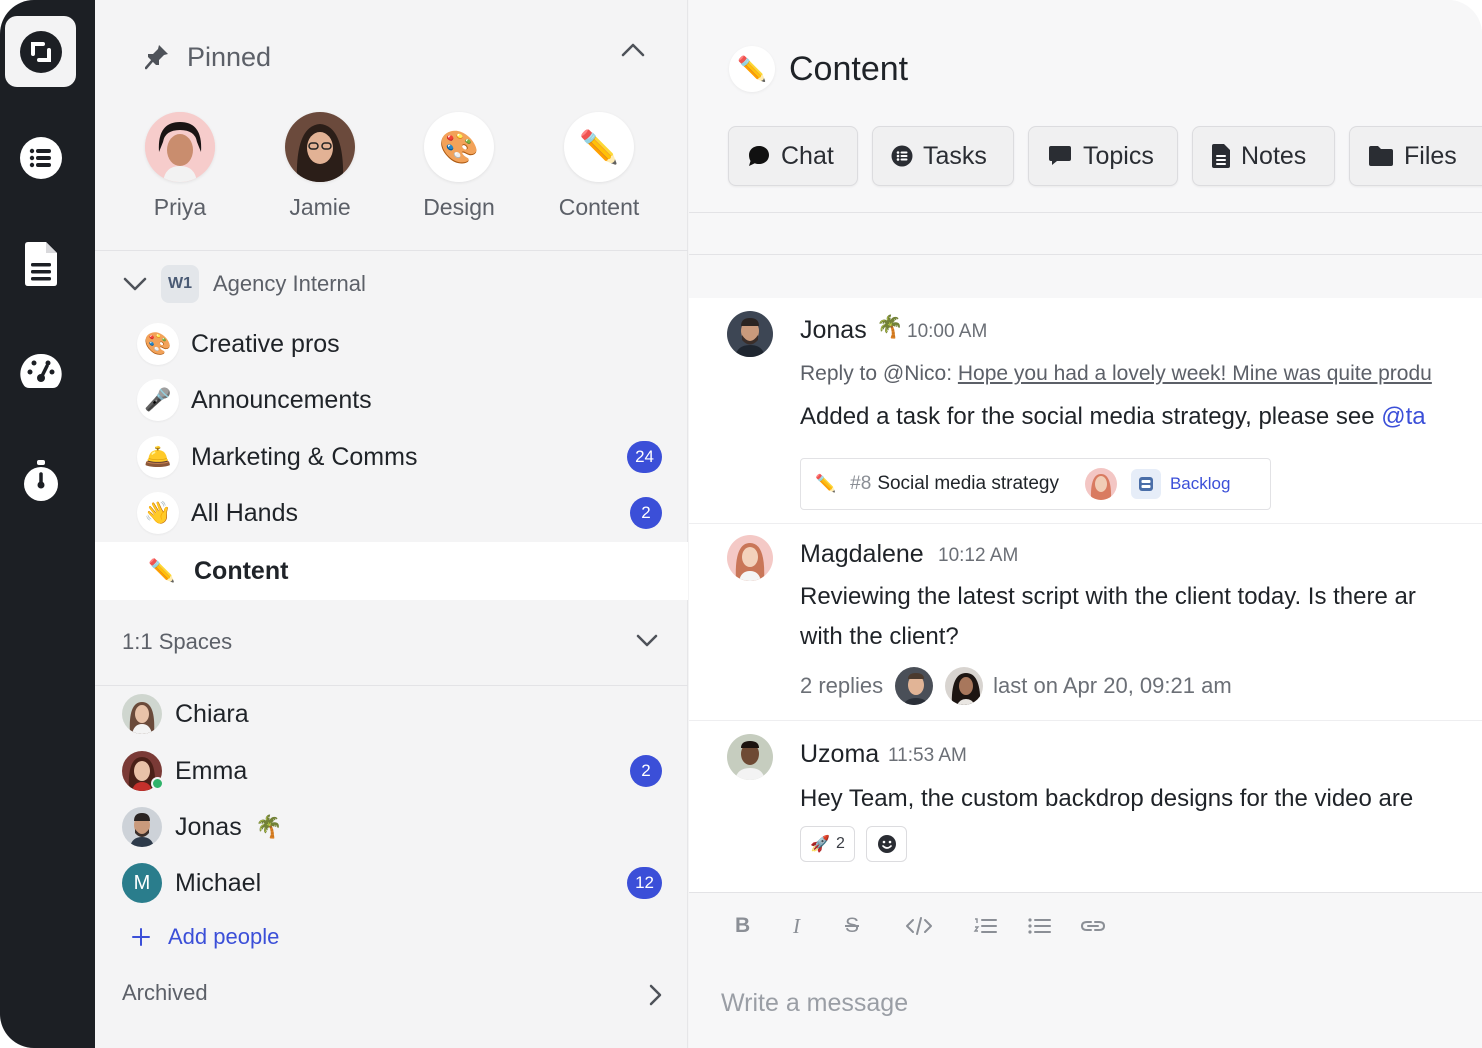  I want to click on app-logo, so click(40, 51).